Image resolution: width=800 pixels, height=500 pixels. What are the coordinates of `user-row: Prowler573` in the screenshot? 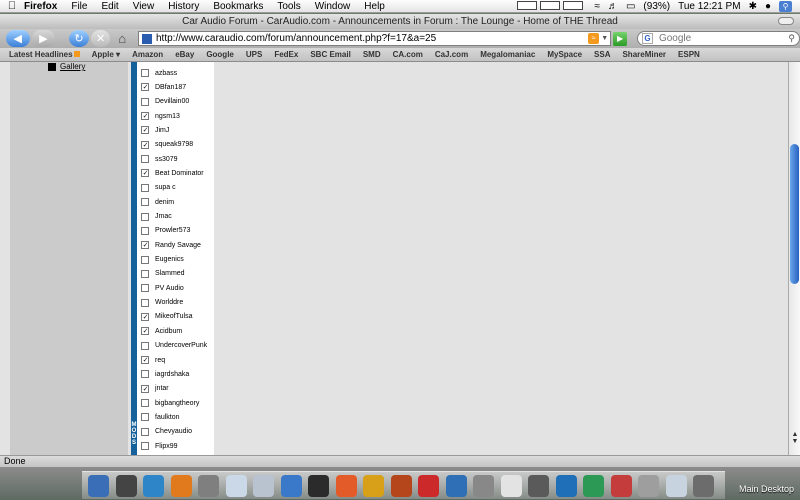 It's located at (177, 231).